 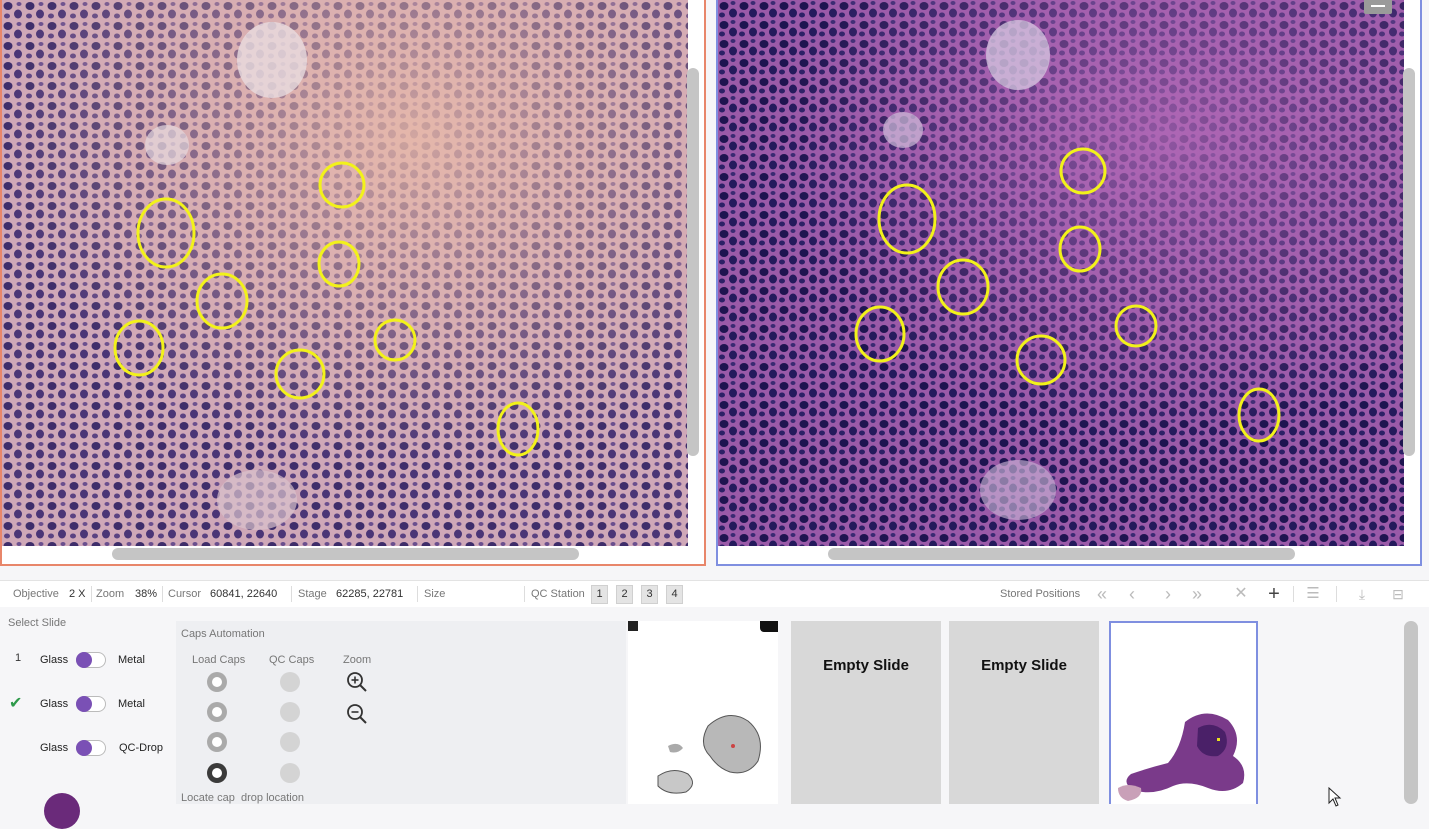 I want to click on qc-station-2-button: 2, so click(x=624, y=594).